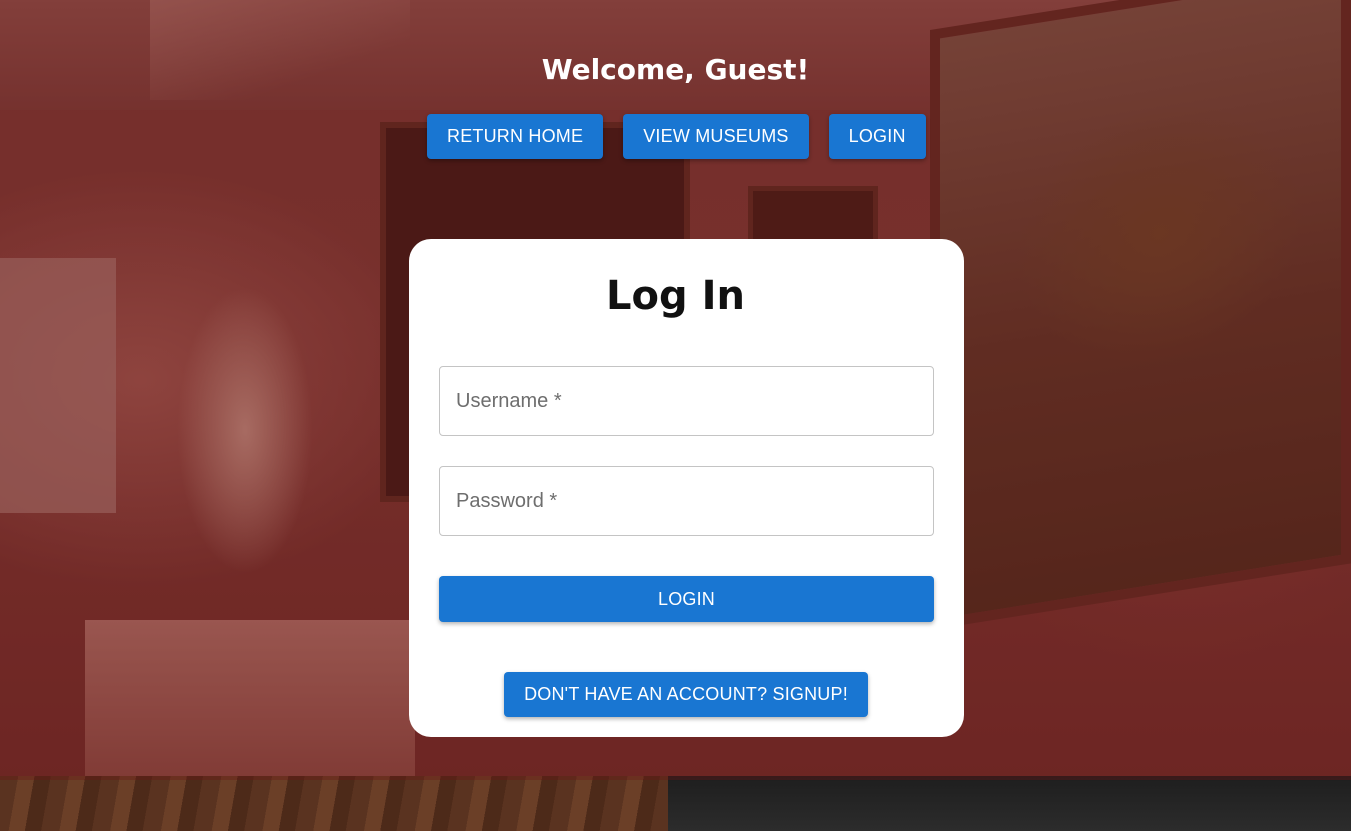  What do you see at coordinates (515, 136) in the screenshot?
I see `return-home-button: RETURN HOME` at bounding box center [515, 136].